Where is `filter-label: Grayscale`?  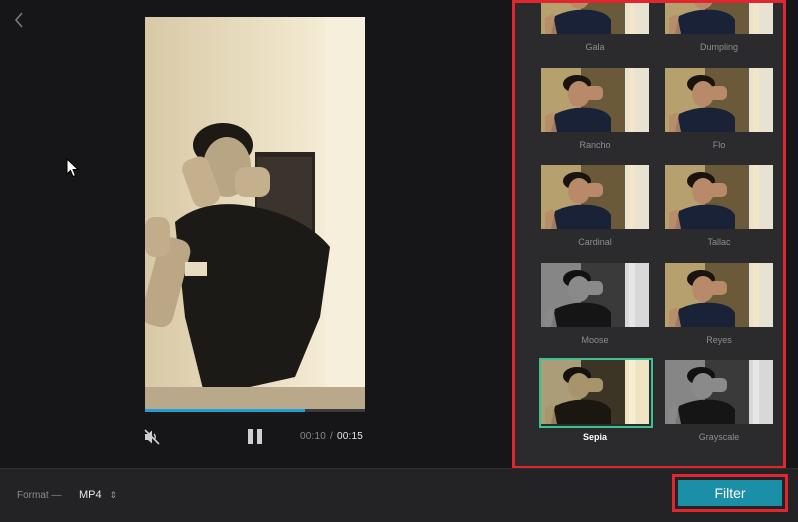
filter-label: Grayscale is located at coordinates (719, 437).